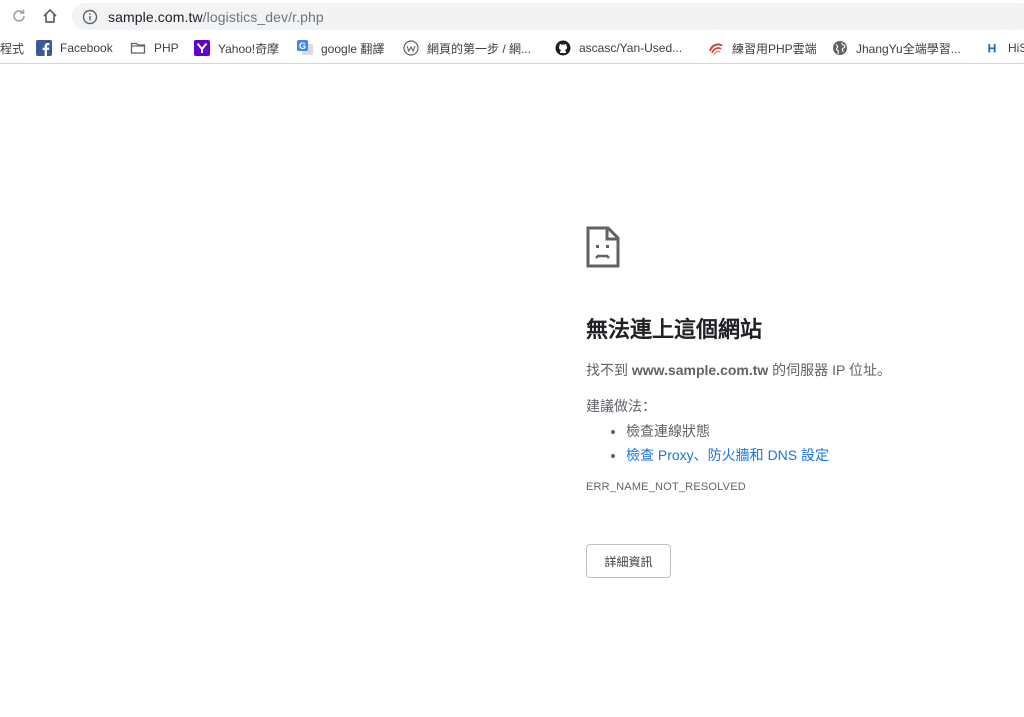  I want to click on bookmark-item: 練習用PHP雲端, so click(762, 48).